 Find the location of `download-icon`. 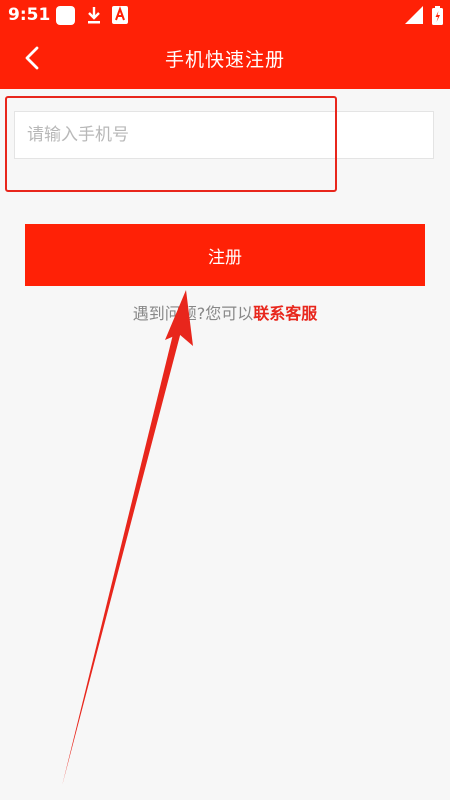

download-icon is located at coordinates (94, 15).